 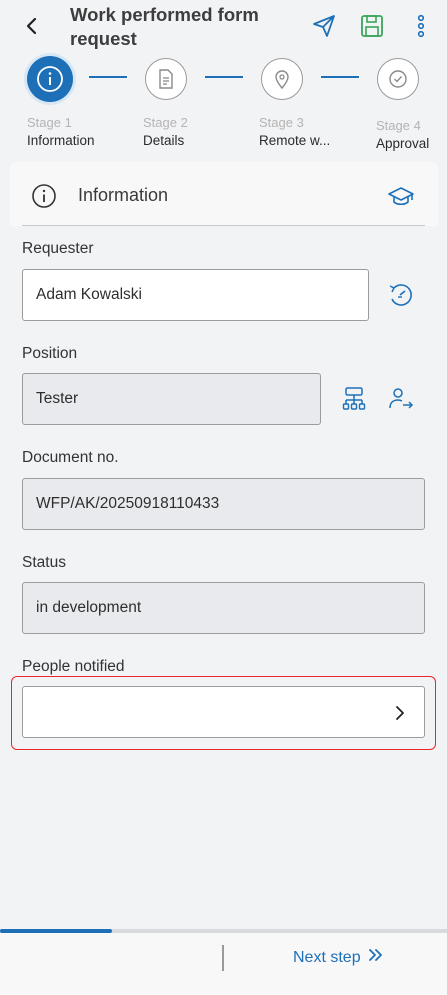 What do you see at coordinates (223, 713) in the screenshot?
I see `focus-highlight` at bounding box center [223, 713].